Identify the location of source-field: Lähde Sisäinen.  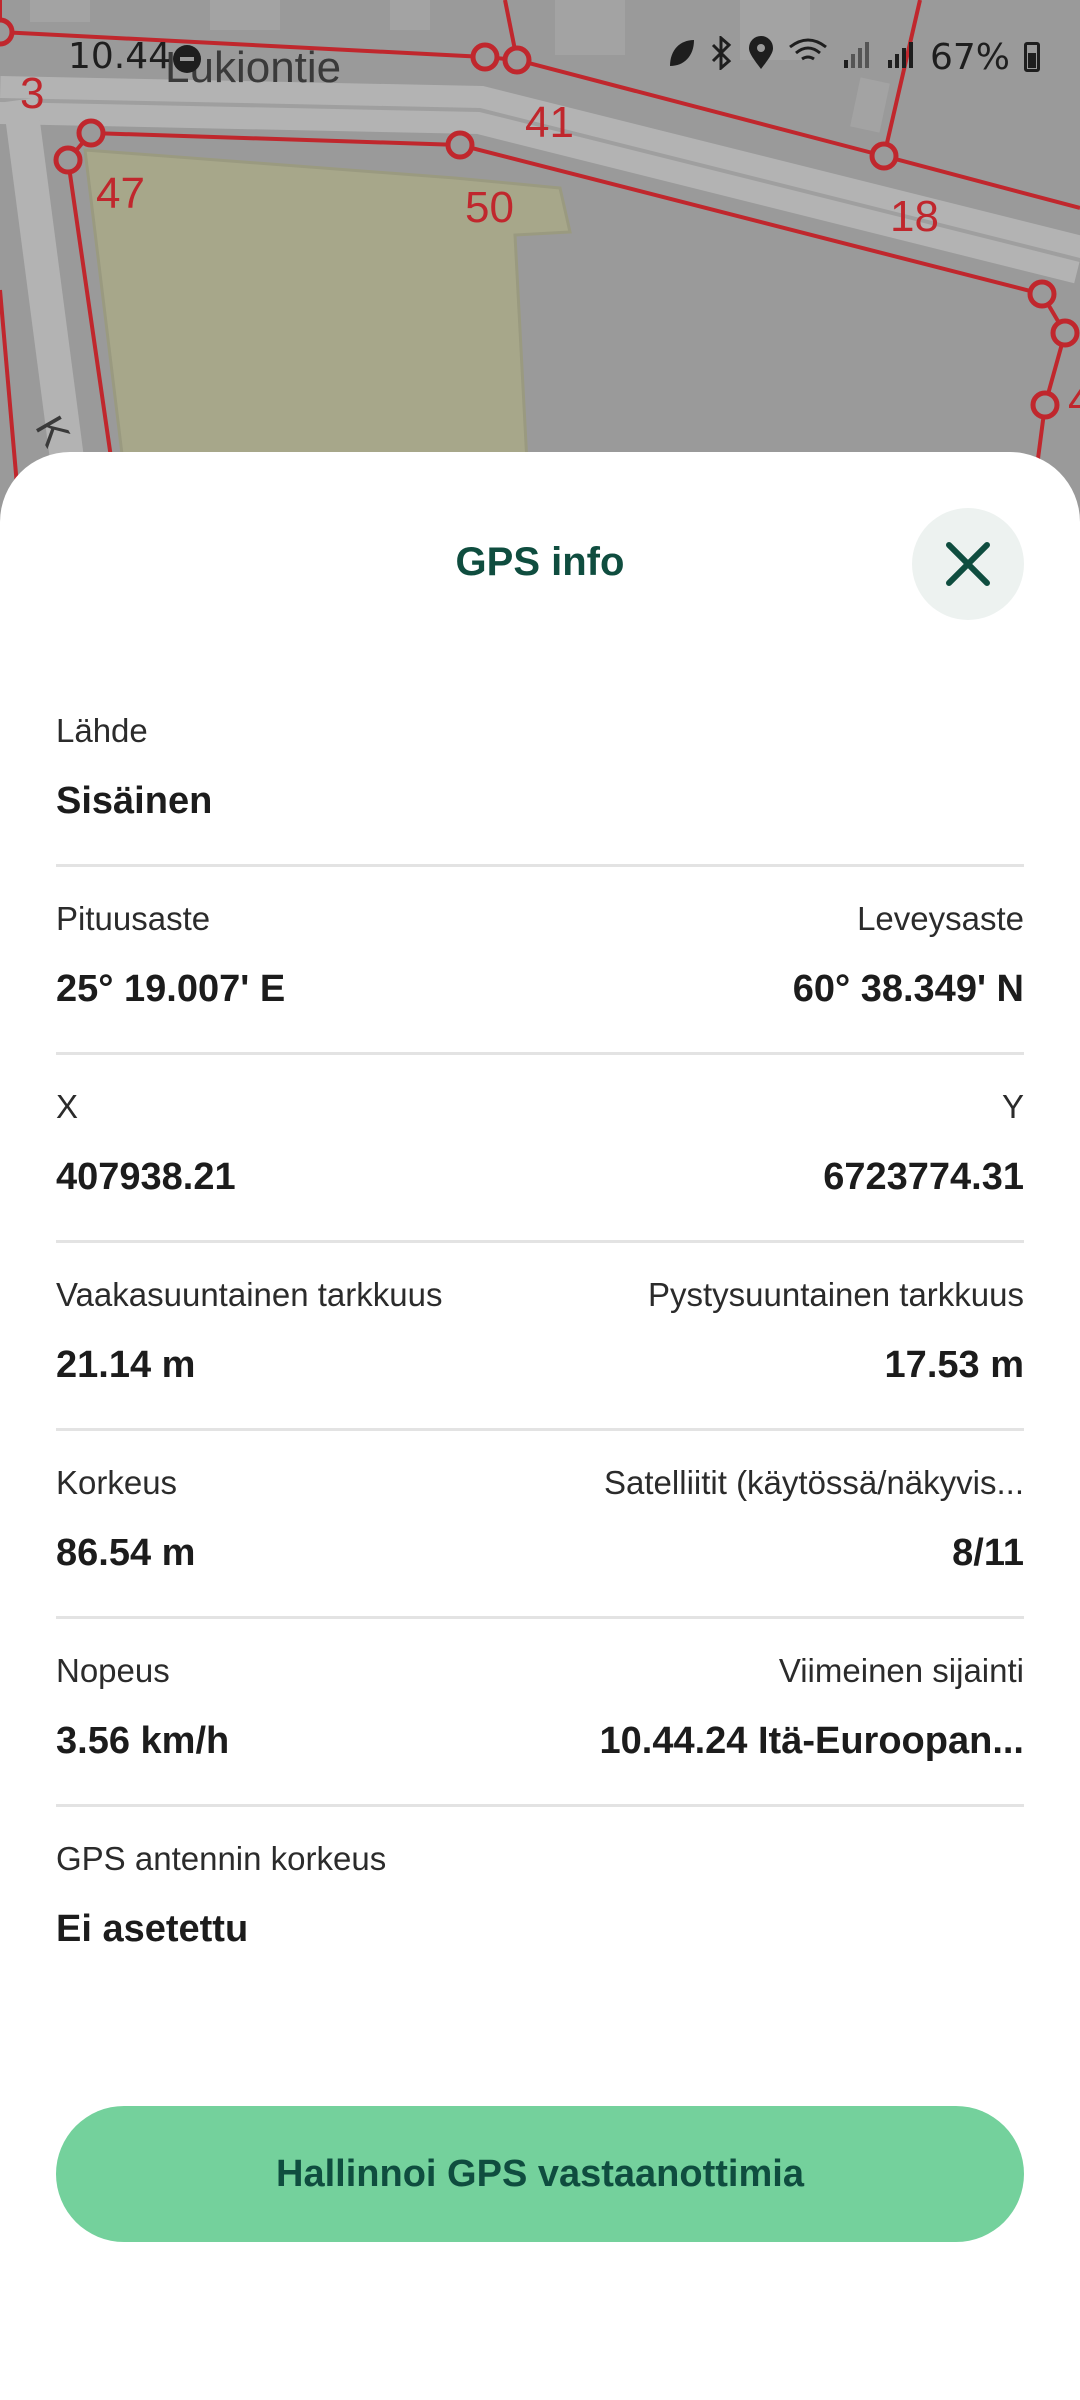
(134, 767).